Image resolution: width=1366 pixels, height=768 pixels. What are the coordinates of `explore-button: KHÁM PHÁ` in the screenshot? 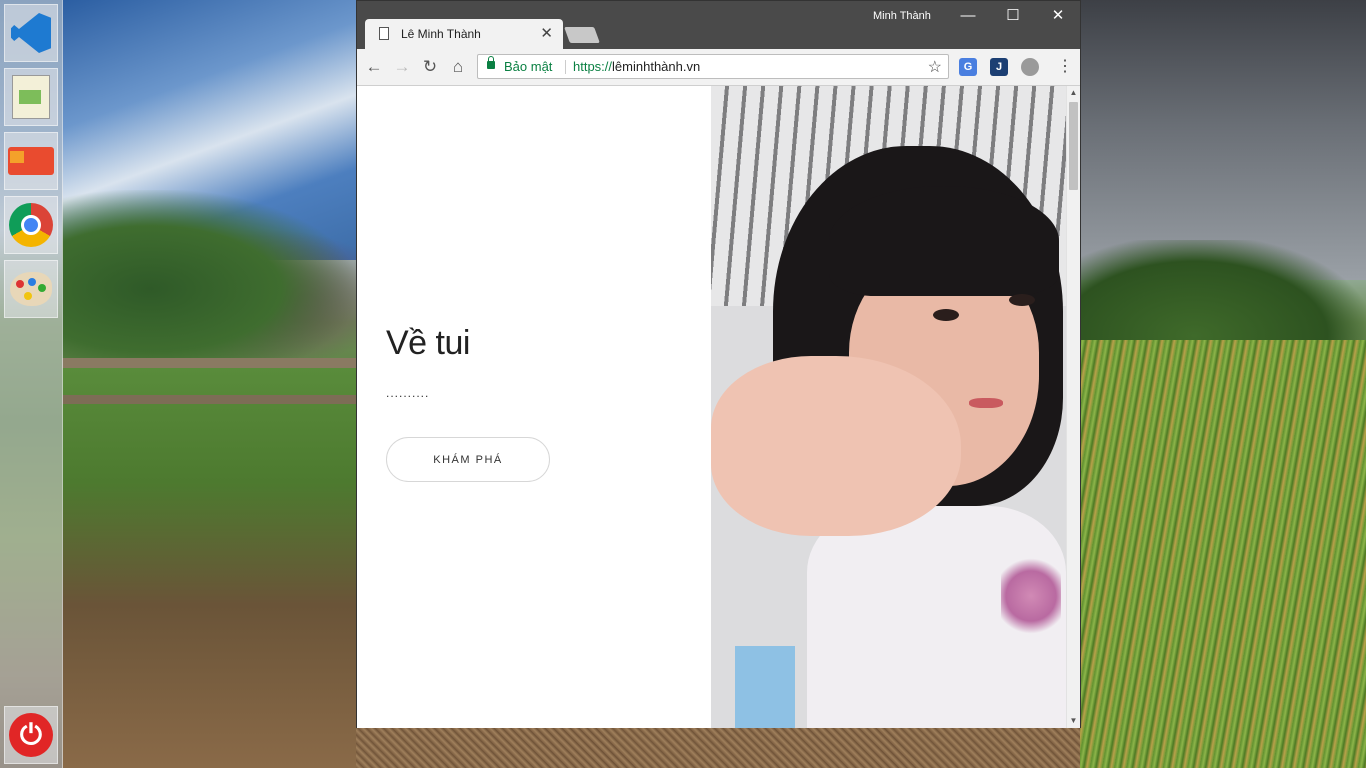 It's located at (468, 459).